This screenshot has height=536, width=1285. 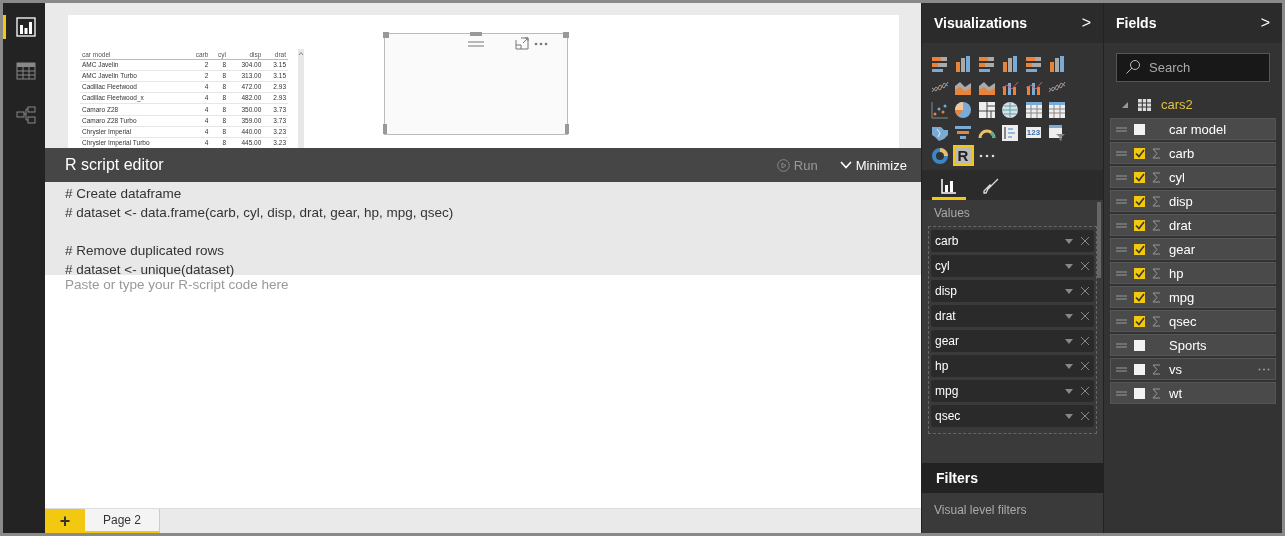 I want to click on scrollbar, so click(x=301, y=98).